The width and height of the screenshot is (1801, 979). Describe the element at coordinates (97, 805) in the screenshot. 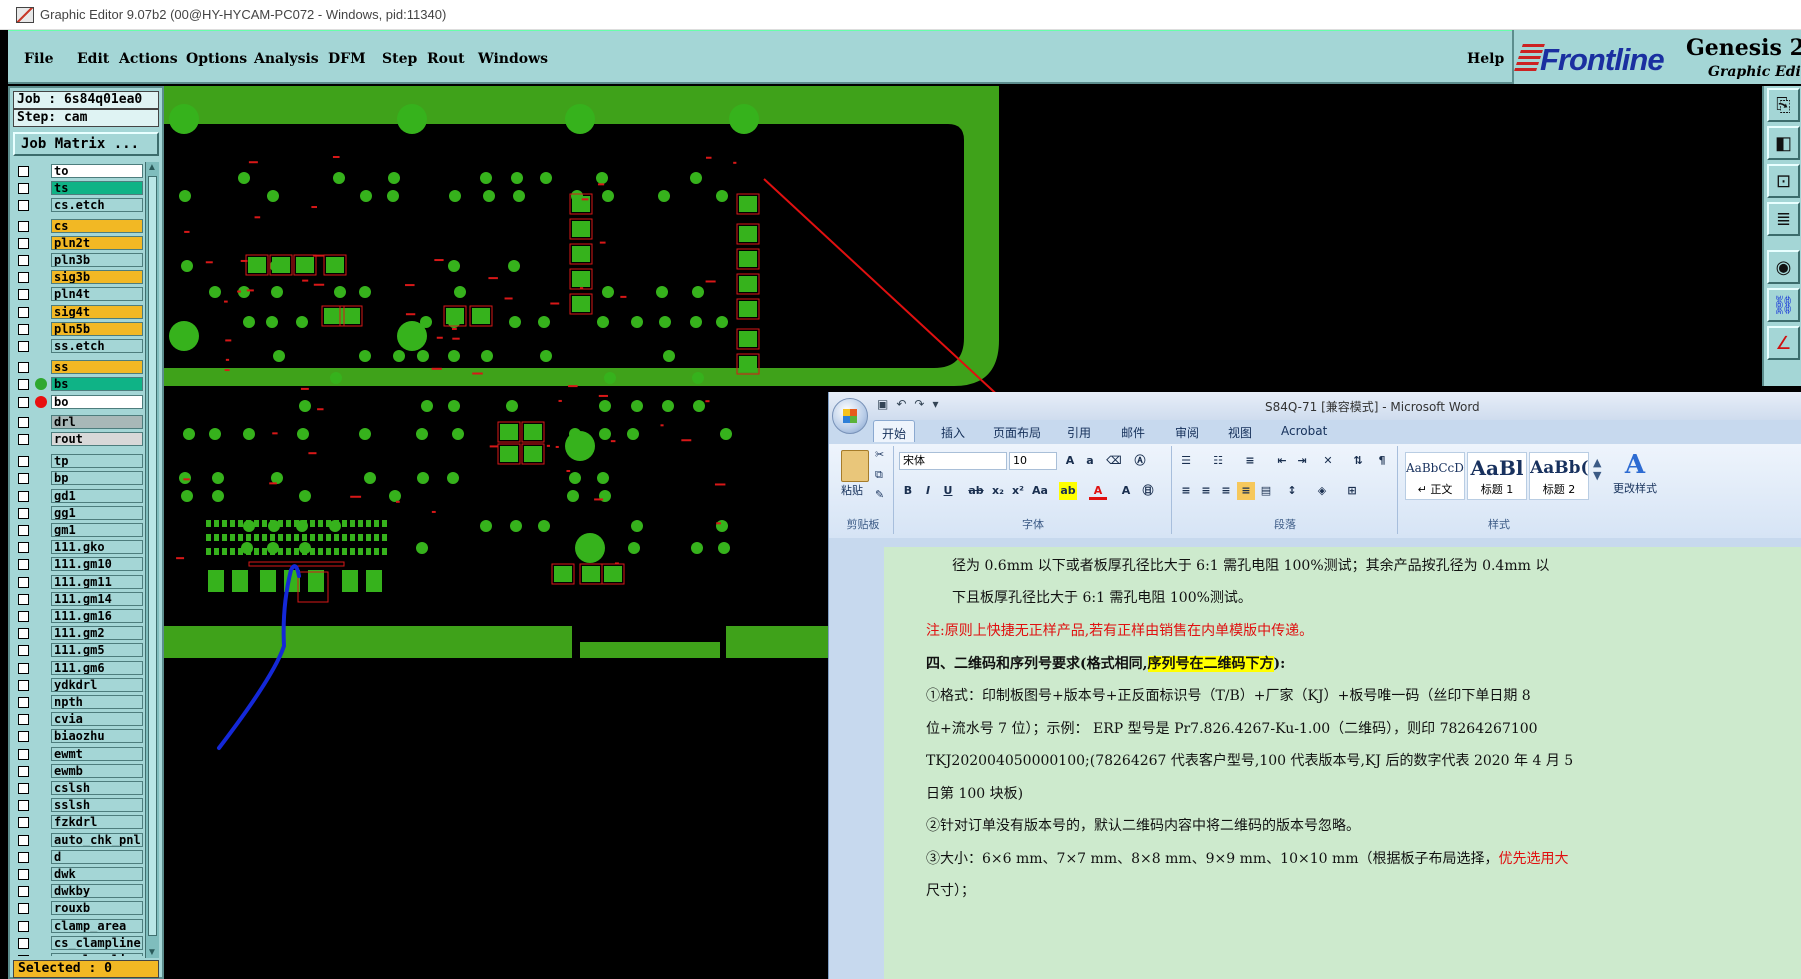

I see `layer-name: sslsh` at that location.